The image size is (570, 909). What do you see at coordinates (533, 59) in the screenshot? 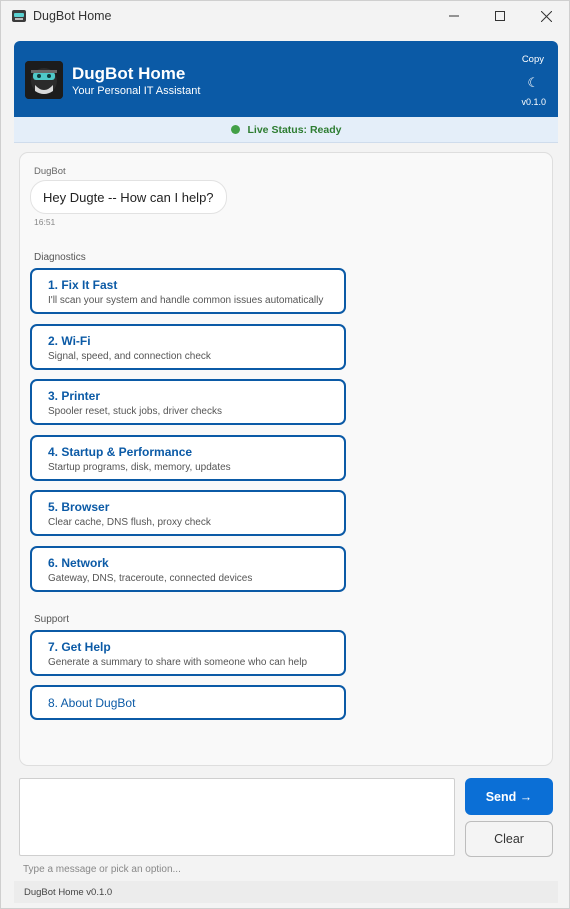
I see `copy-button: Copy` at bounding box center [533, 59].